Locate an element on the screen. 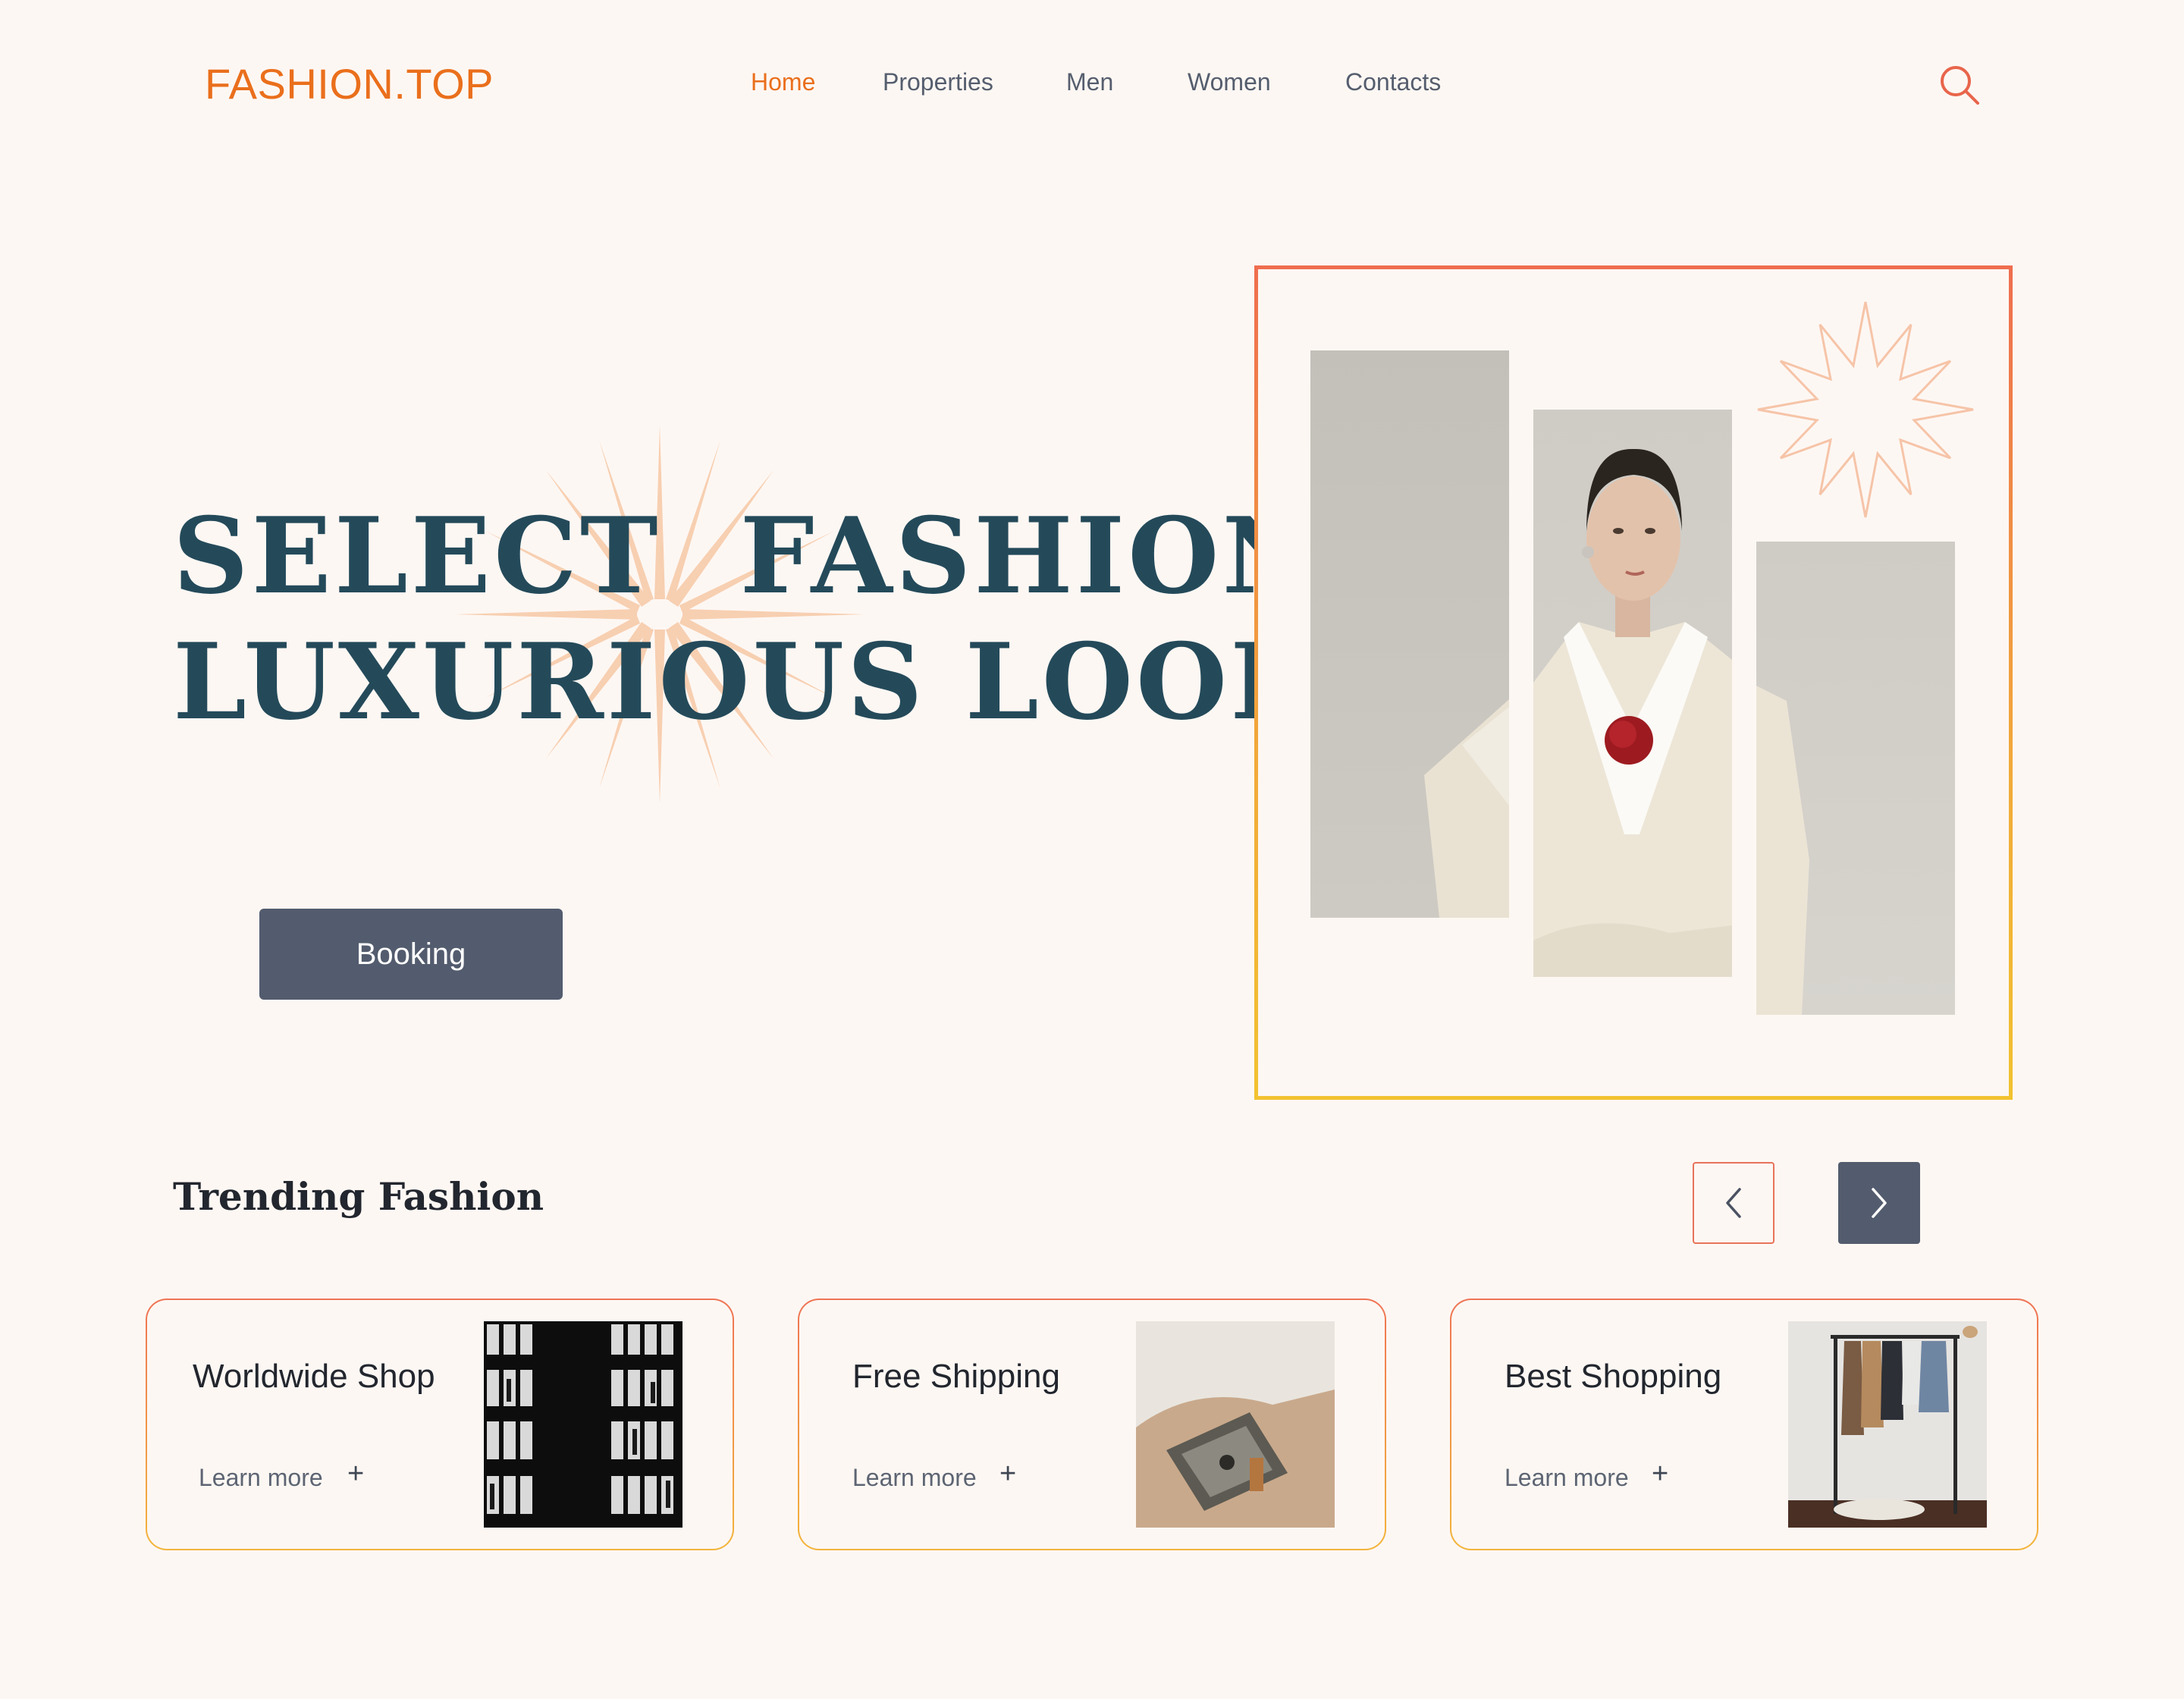 The height and width of the screenshot is (1699, 2184). card-title: Worldwide Shop is located at coordinates (314, 1376).